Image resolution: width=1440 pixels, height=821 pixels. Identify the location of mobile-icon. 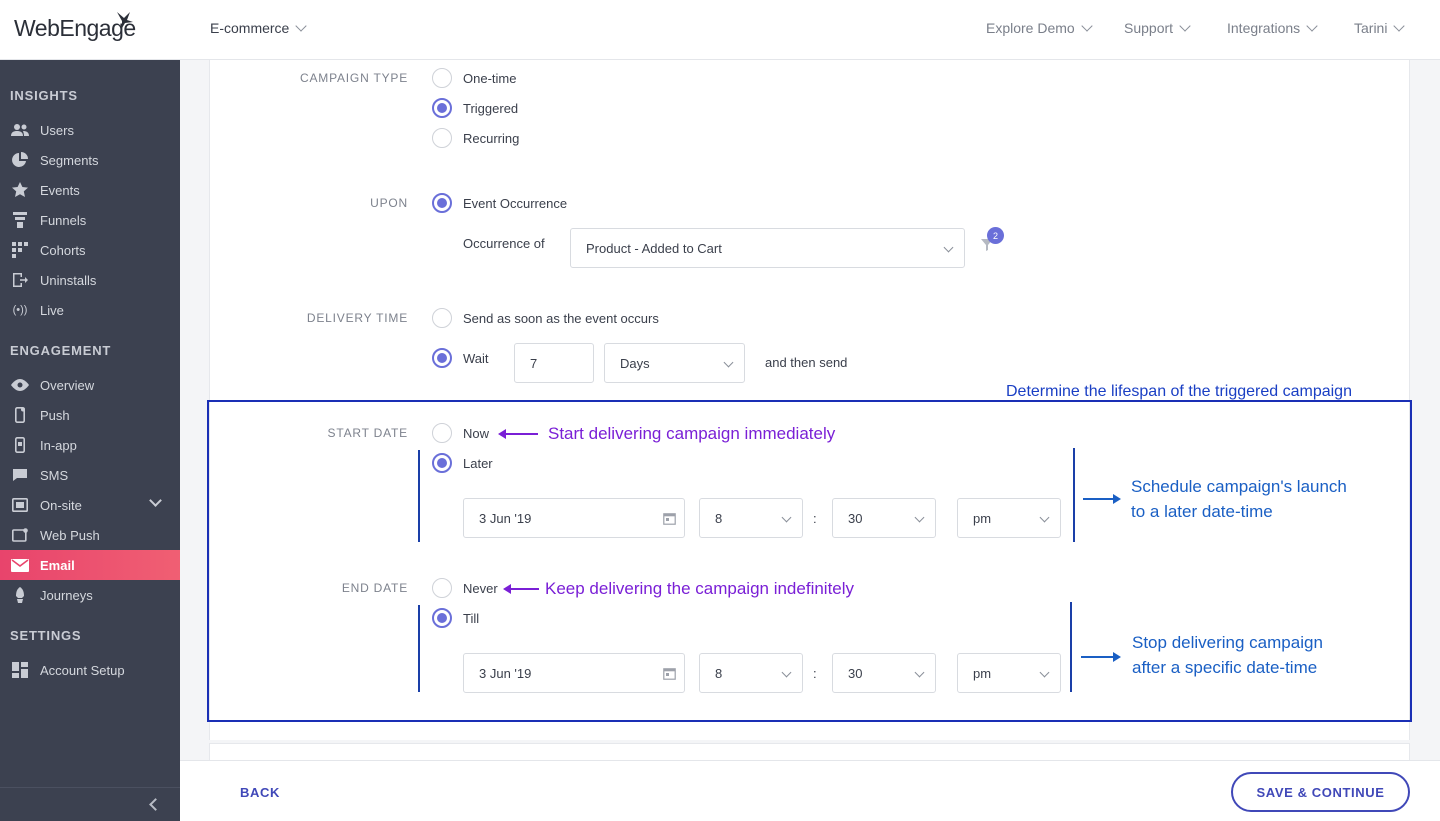
(20, 415).